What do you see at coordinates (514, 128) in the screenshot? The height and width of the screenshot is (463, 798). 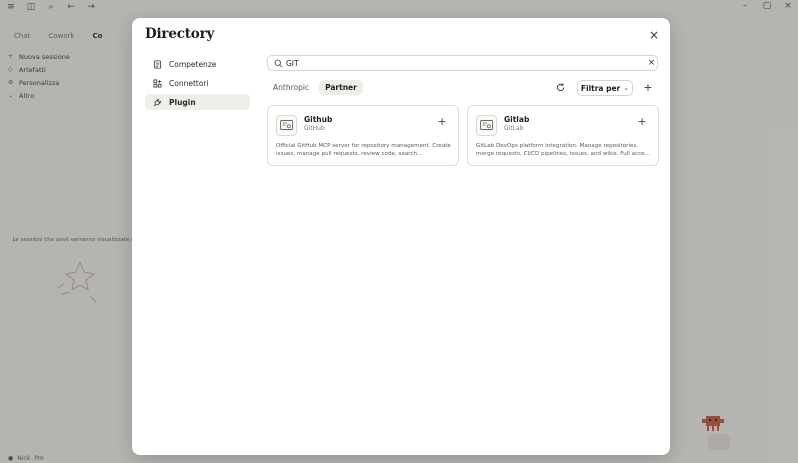 I see `plugin-publisher: GitLab` at bounding box center [514, 128].